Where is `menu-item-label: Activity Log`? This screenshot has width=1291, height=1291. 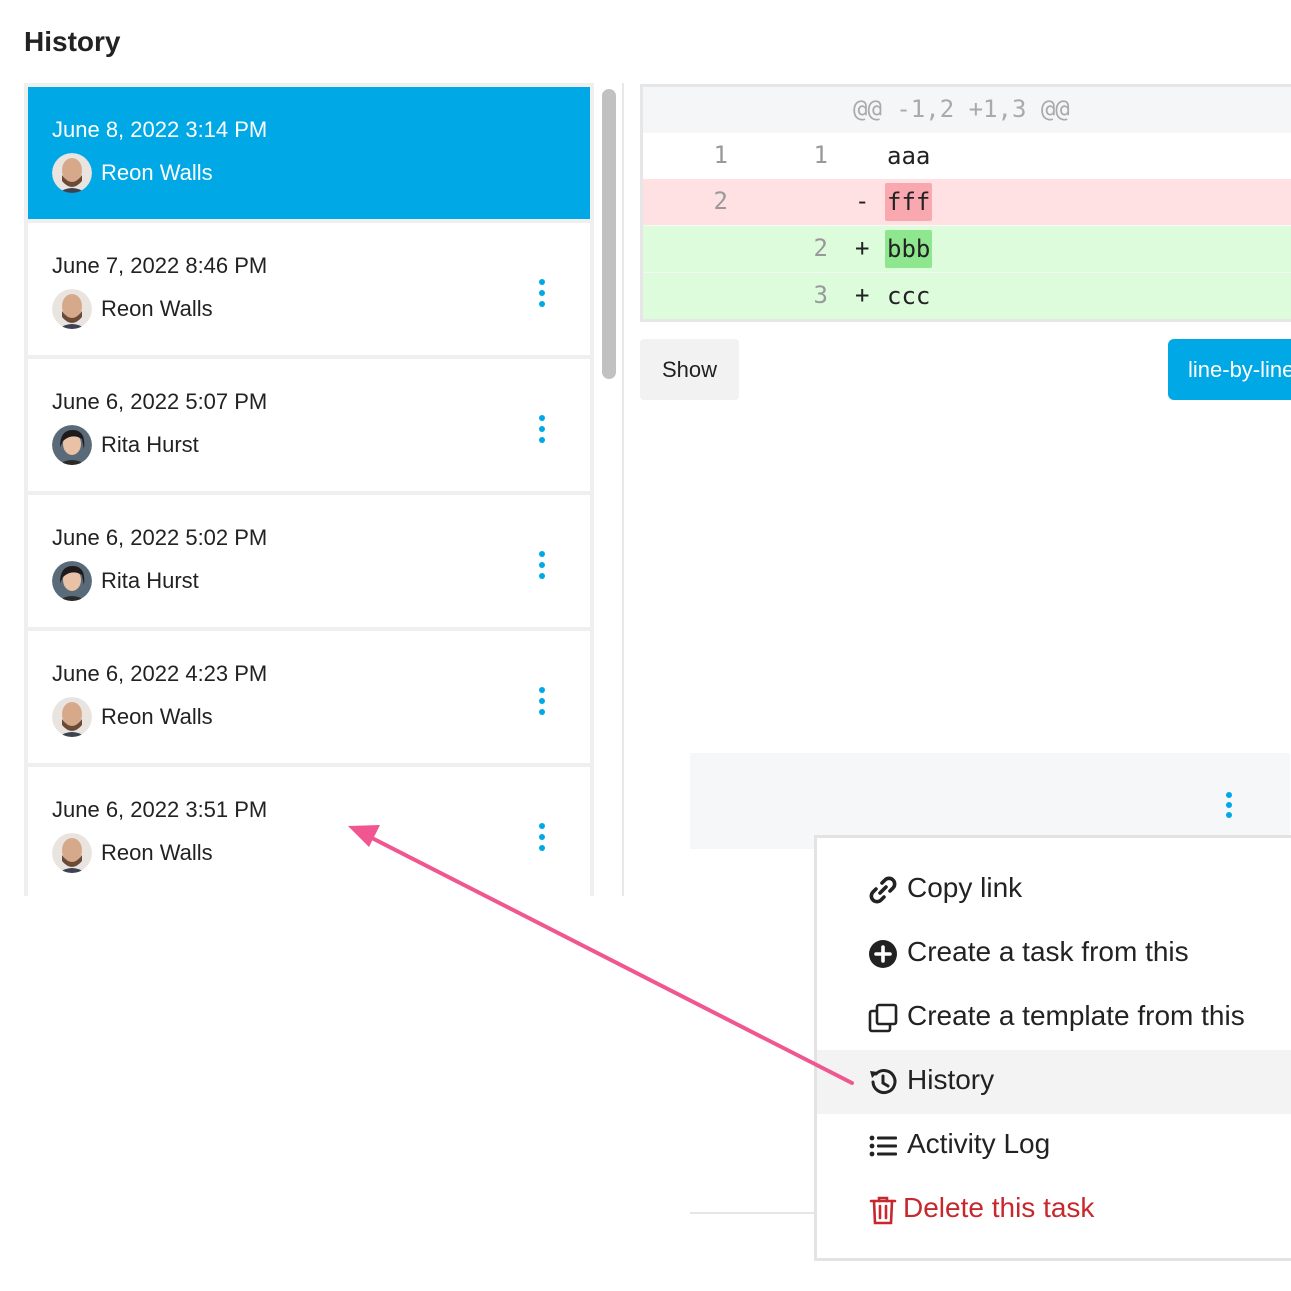 menu-item-label: Activity Log is located at coordinates (979, 1143).